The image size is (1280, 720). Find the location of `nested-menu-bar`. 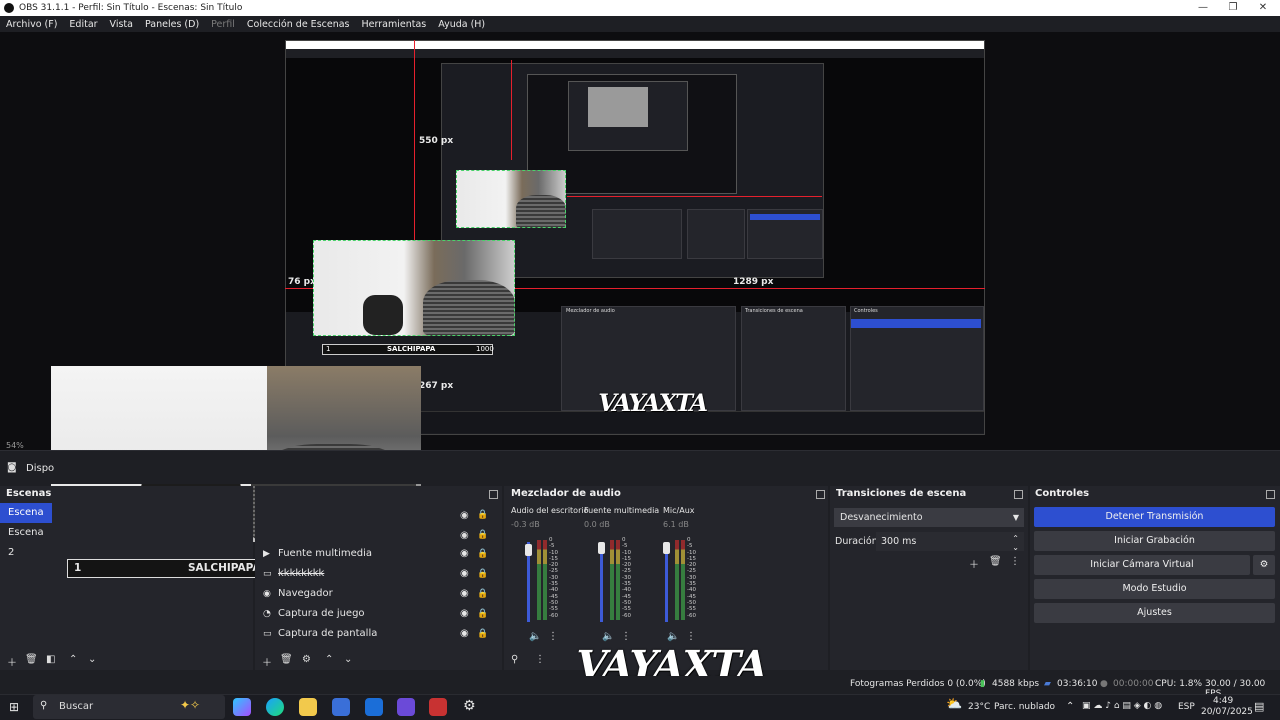

nested-menu-bar is located at coordinates (635, 53).